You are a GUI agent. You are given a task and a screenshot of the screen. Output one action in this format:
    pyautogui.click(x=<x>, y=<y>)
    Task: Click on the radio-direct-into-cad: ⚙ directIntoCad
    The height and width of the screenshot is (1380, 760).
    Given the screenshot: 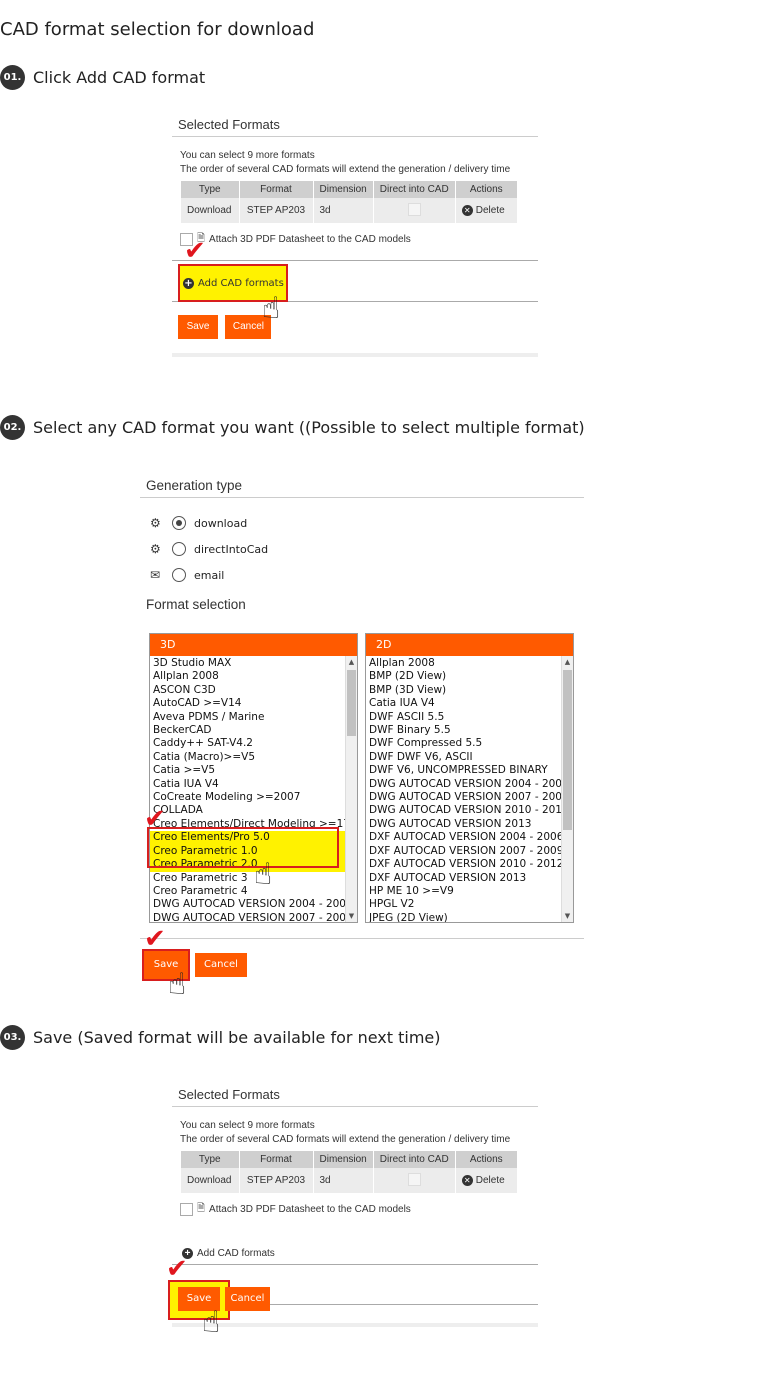 What is the action you would take?
    pyautogui.click(x=209, y=549)
    